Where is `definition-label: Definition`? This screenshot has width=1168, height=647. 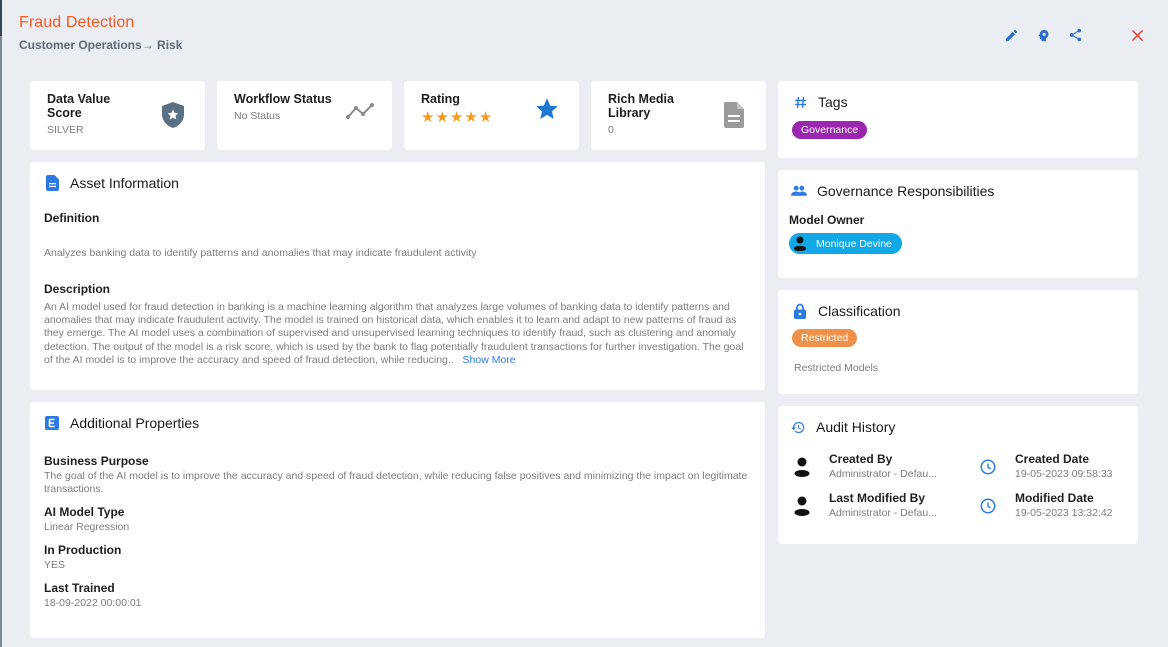 definition-label: Definition is located at coordinates (72, 218).